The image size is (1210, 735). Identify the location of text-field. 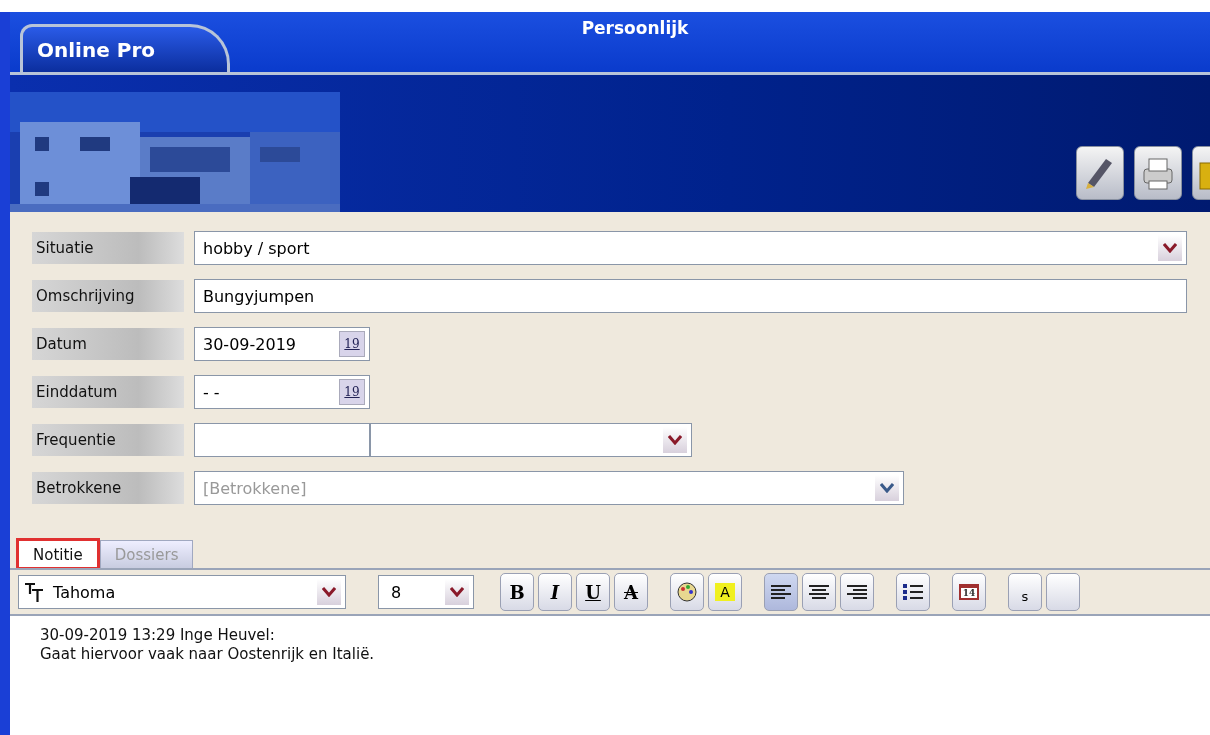
(282, 440).